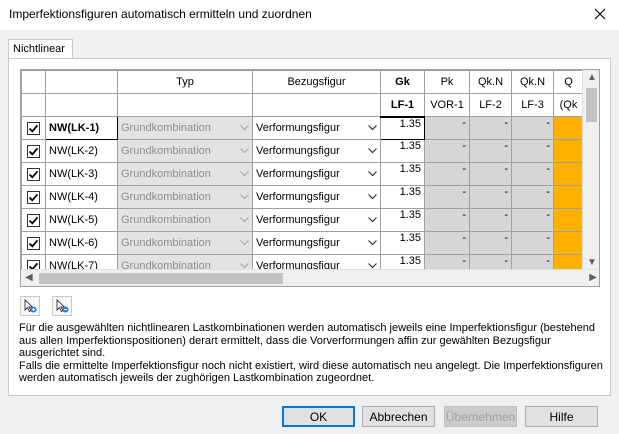  I want to click on scroll-right-icon: ▶, so click(593, 277).